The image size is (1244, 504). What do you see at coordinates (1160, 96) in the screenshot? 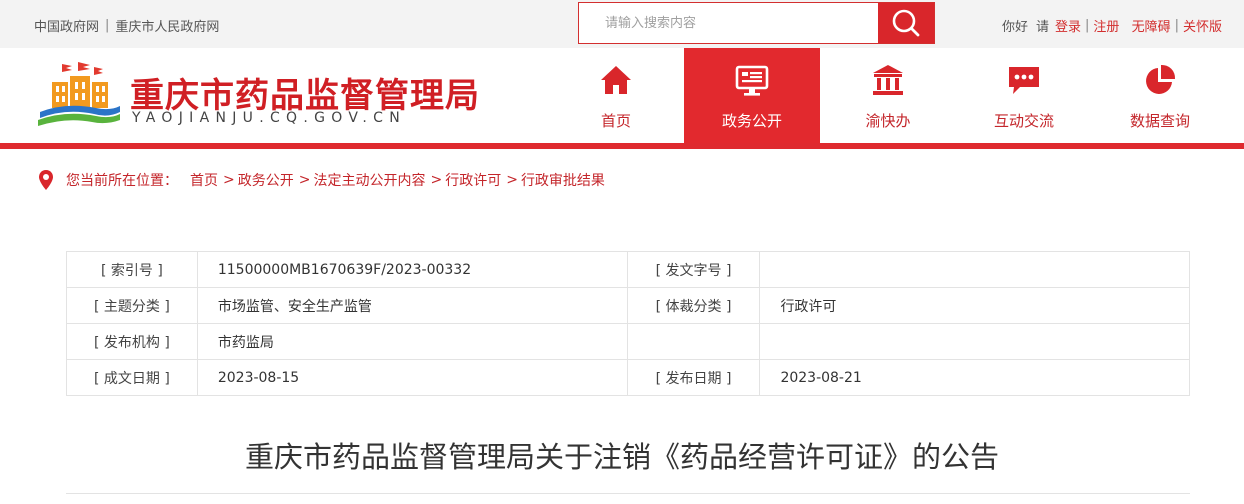
I see `nav-item-data-query: 数据查询` at bounding box center [1160, 96].